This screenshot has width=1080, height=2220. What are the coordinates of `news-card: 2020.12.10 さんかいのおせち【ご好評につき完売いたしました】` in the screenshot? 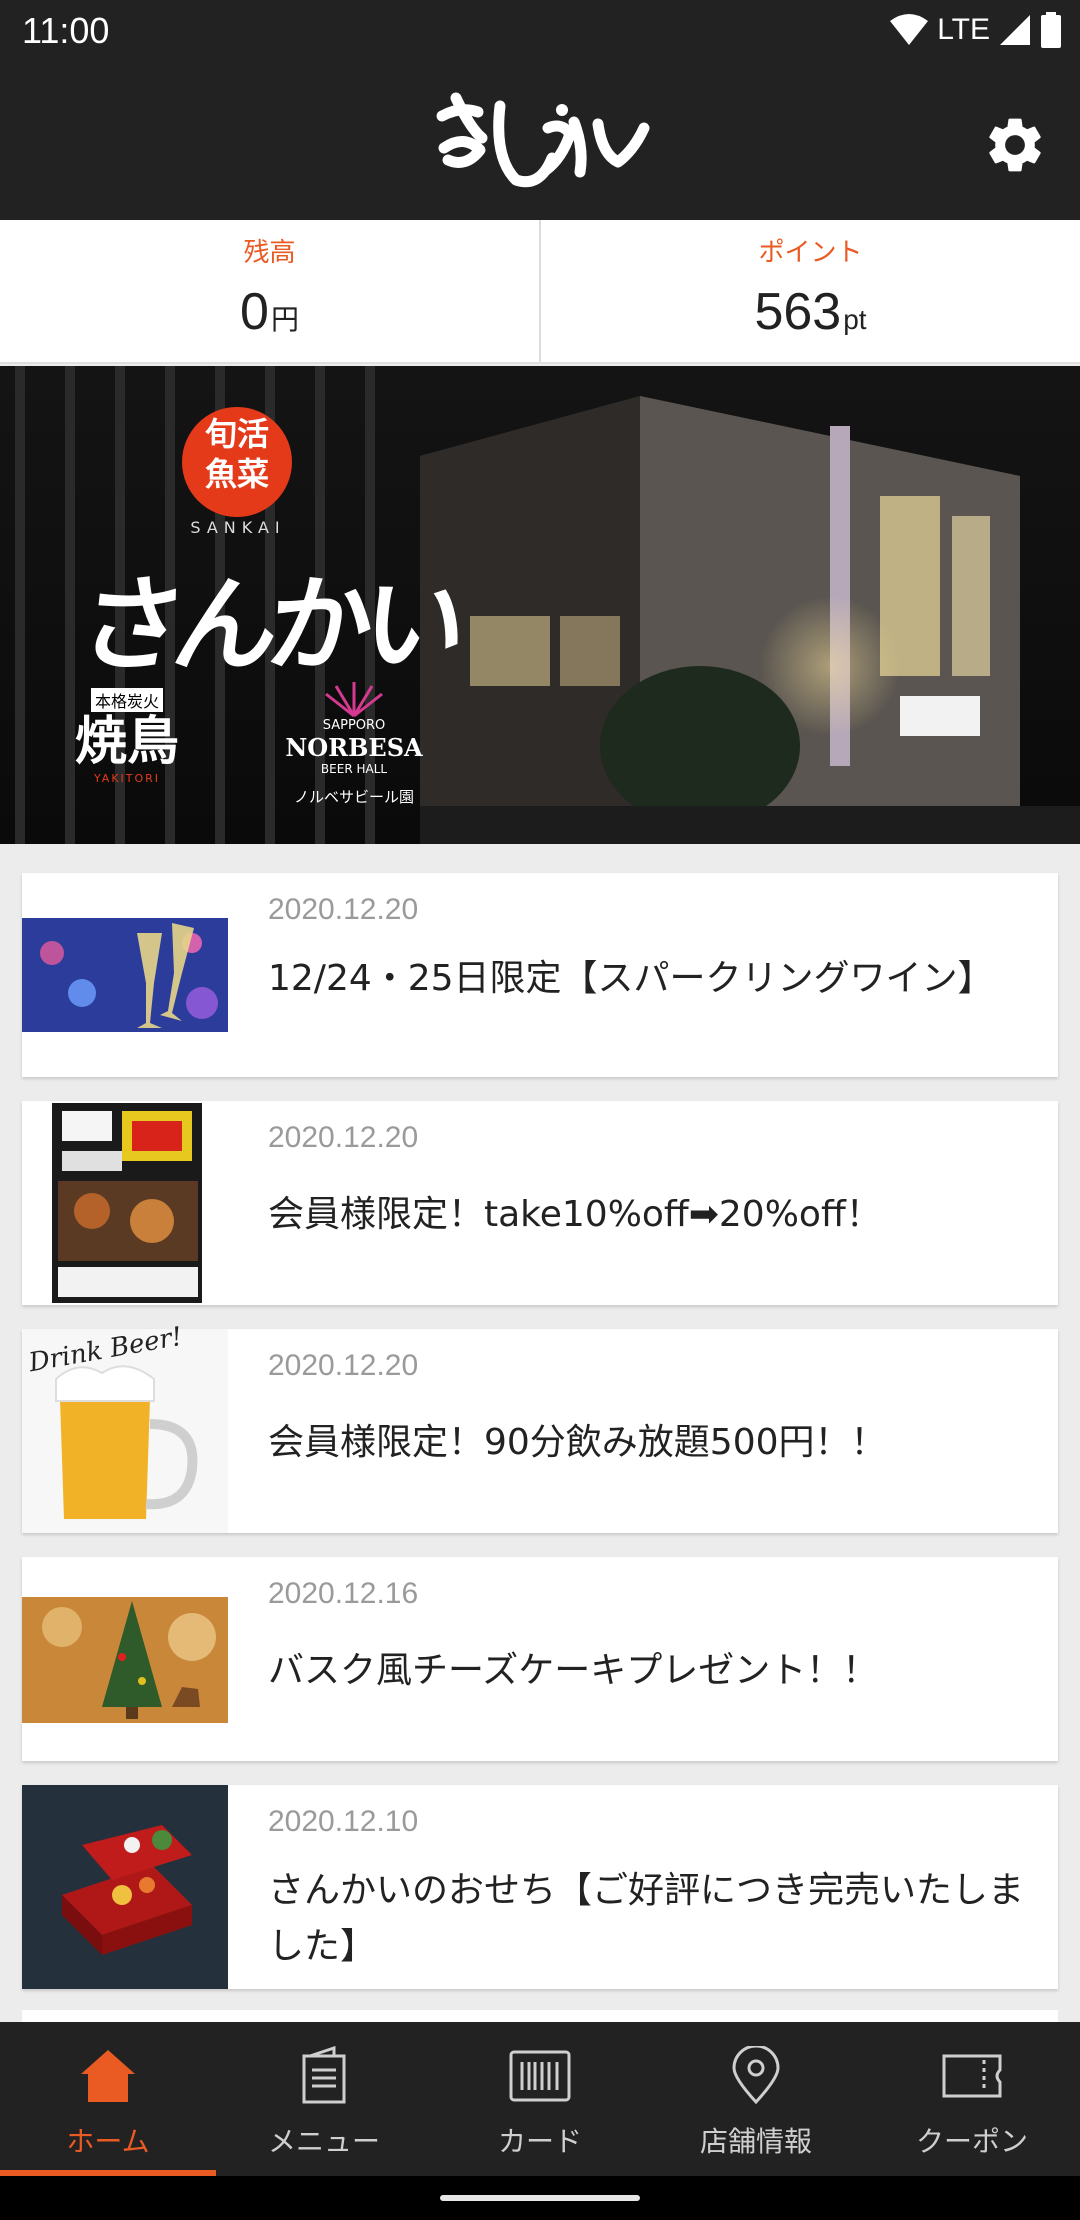 It's located at (540, 1887).